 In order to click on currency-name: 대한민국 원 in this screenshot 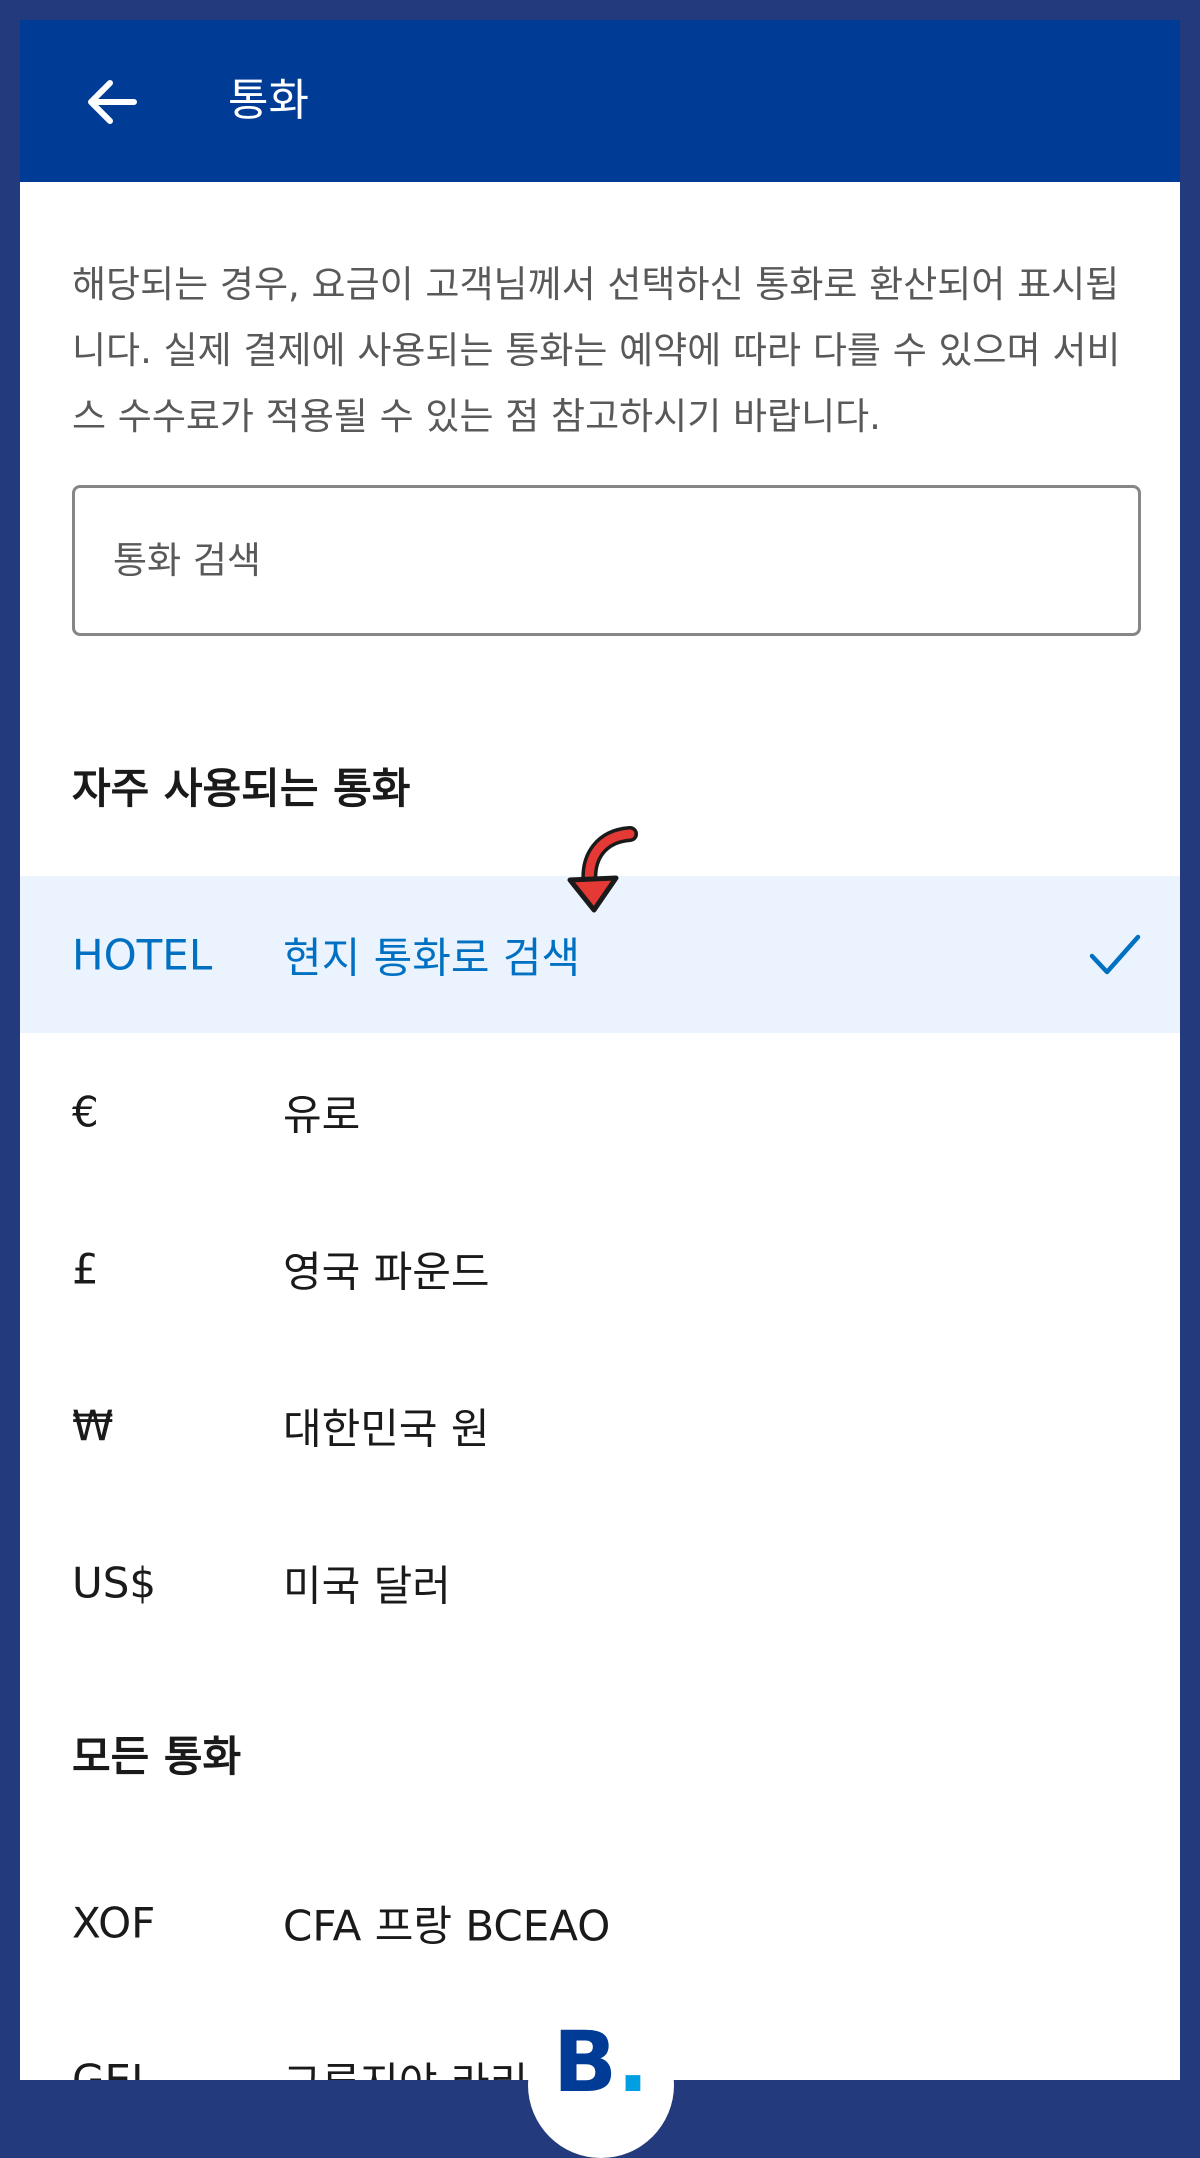, I will do `click(386, 1428)`.